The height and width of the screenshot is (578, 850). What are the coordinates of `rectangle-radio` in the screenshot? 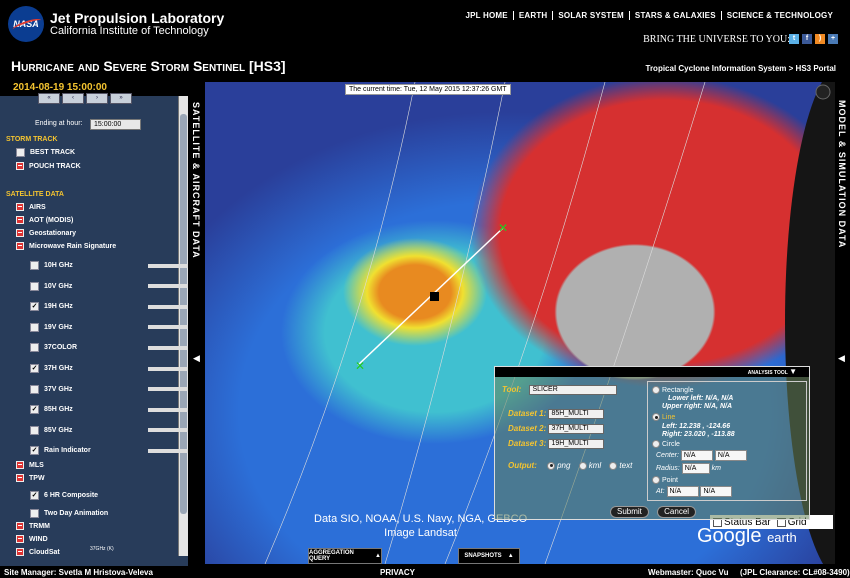 It's located at (656, 390).